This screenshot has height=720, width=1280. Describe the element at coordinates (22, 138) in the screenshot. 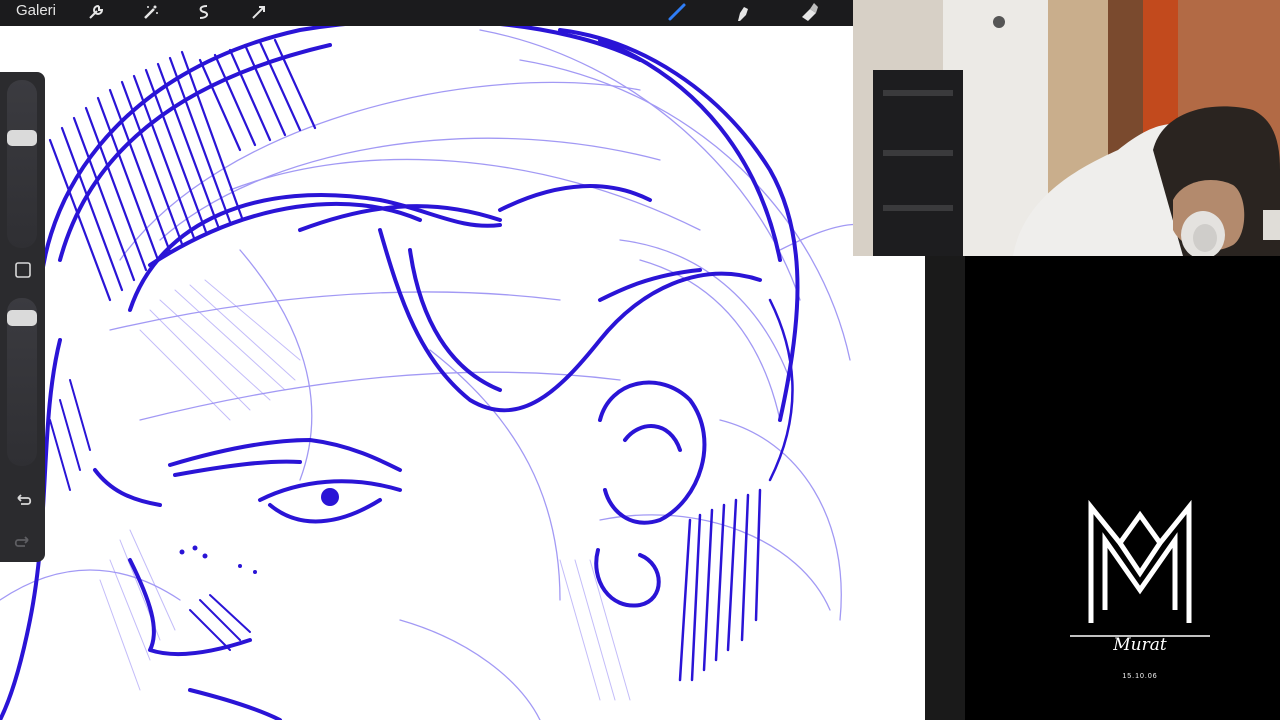

I see `brush-size-thumb` at that location.